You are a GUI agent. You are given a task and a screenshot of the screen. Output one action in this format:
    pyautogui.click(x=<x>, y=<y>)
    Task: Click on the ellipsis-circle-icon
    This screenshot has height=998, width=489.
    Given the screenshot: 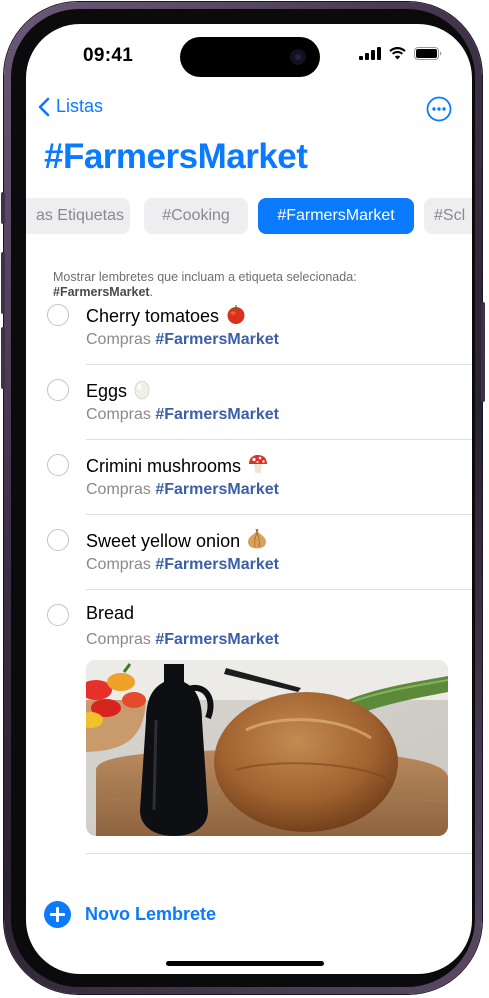 What is the action you would take?
    pyautogui.click(x=439, y=109)
    